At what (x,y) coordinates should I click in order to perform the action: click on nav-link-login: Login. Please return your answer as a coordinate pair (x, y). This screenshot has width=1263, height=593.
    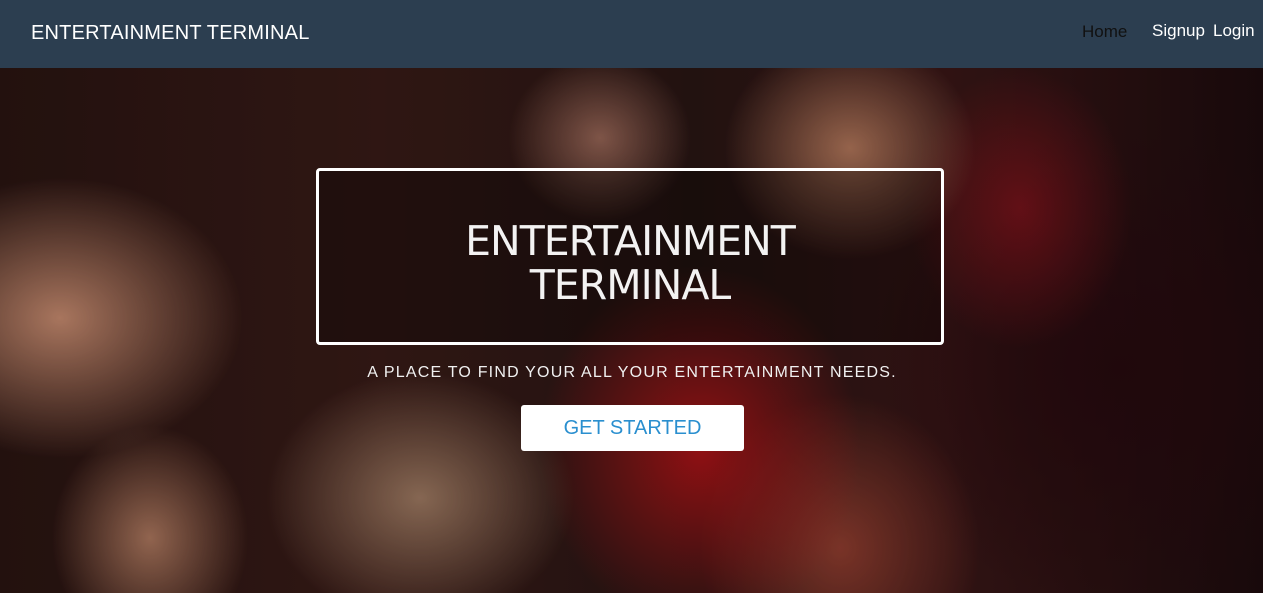
    Looking at the image, I should click on (1234, 31).